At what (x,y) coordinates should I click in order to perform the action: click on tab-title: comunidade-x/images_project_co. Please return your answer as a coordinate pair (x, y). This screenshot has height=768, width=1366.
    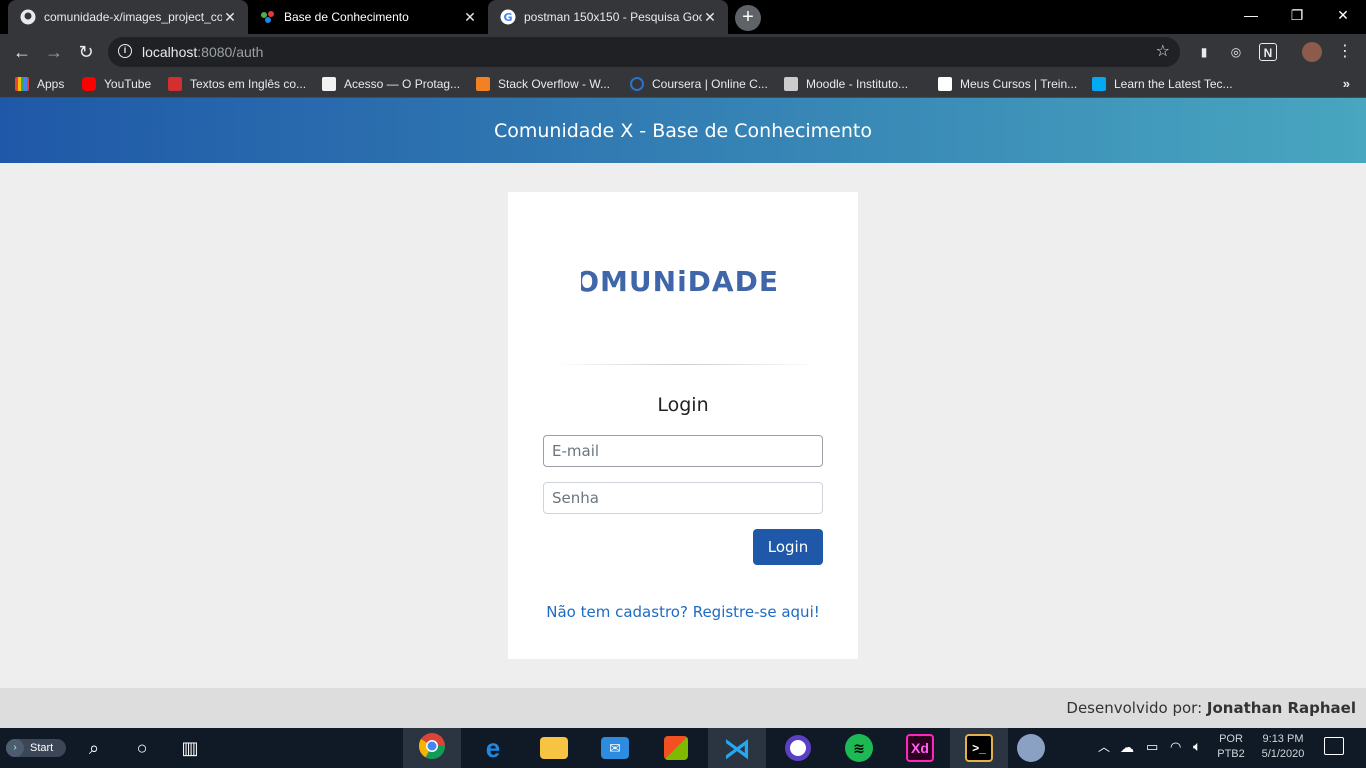
    Looking at the image, I should click on (133, 17).